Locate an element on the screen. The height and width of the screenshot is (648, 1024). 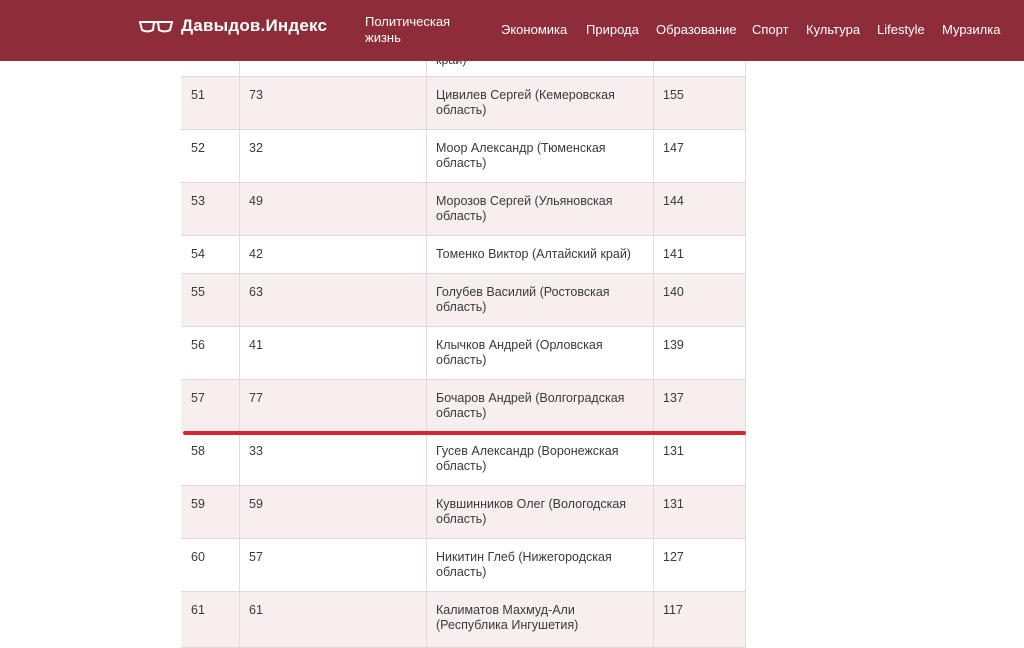
nav-item-education: Образование is located at coordinates (696, 30).